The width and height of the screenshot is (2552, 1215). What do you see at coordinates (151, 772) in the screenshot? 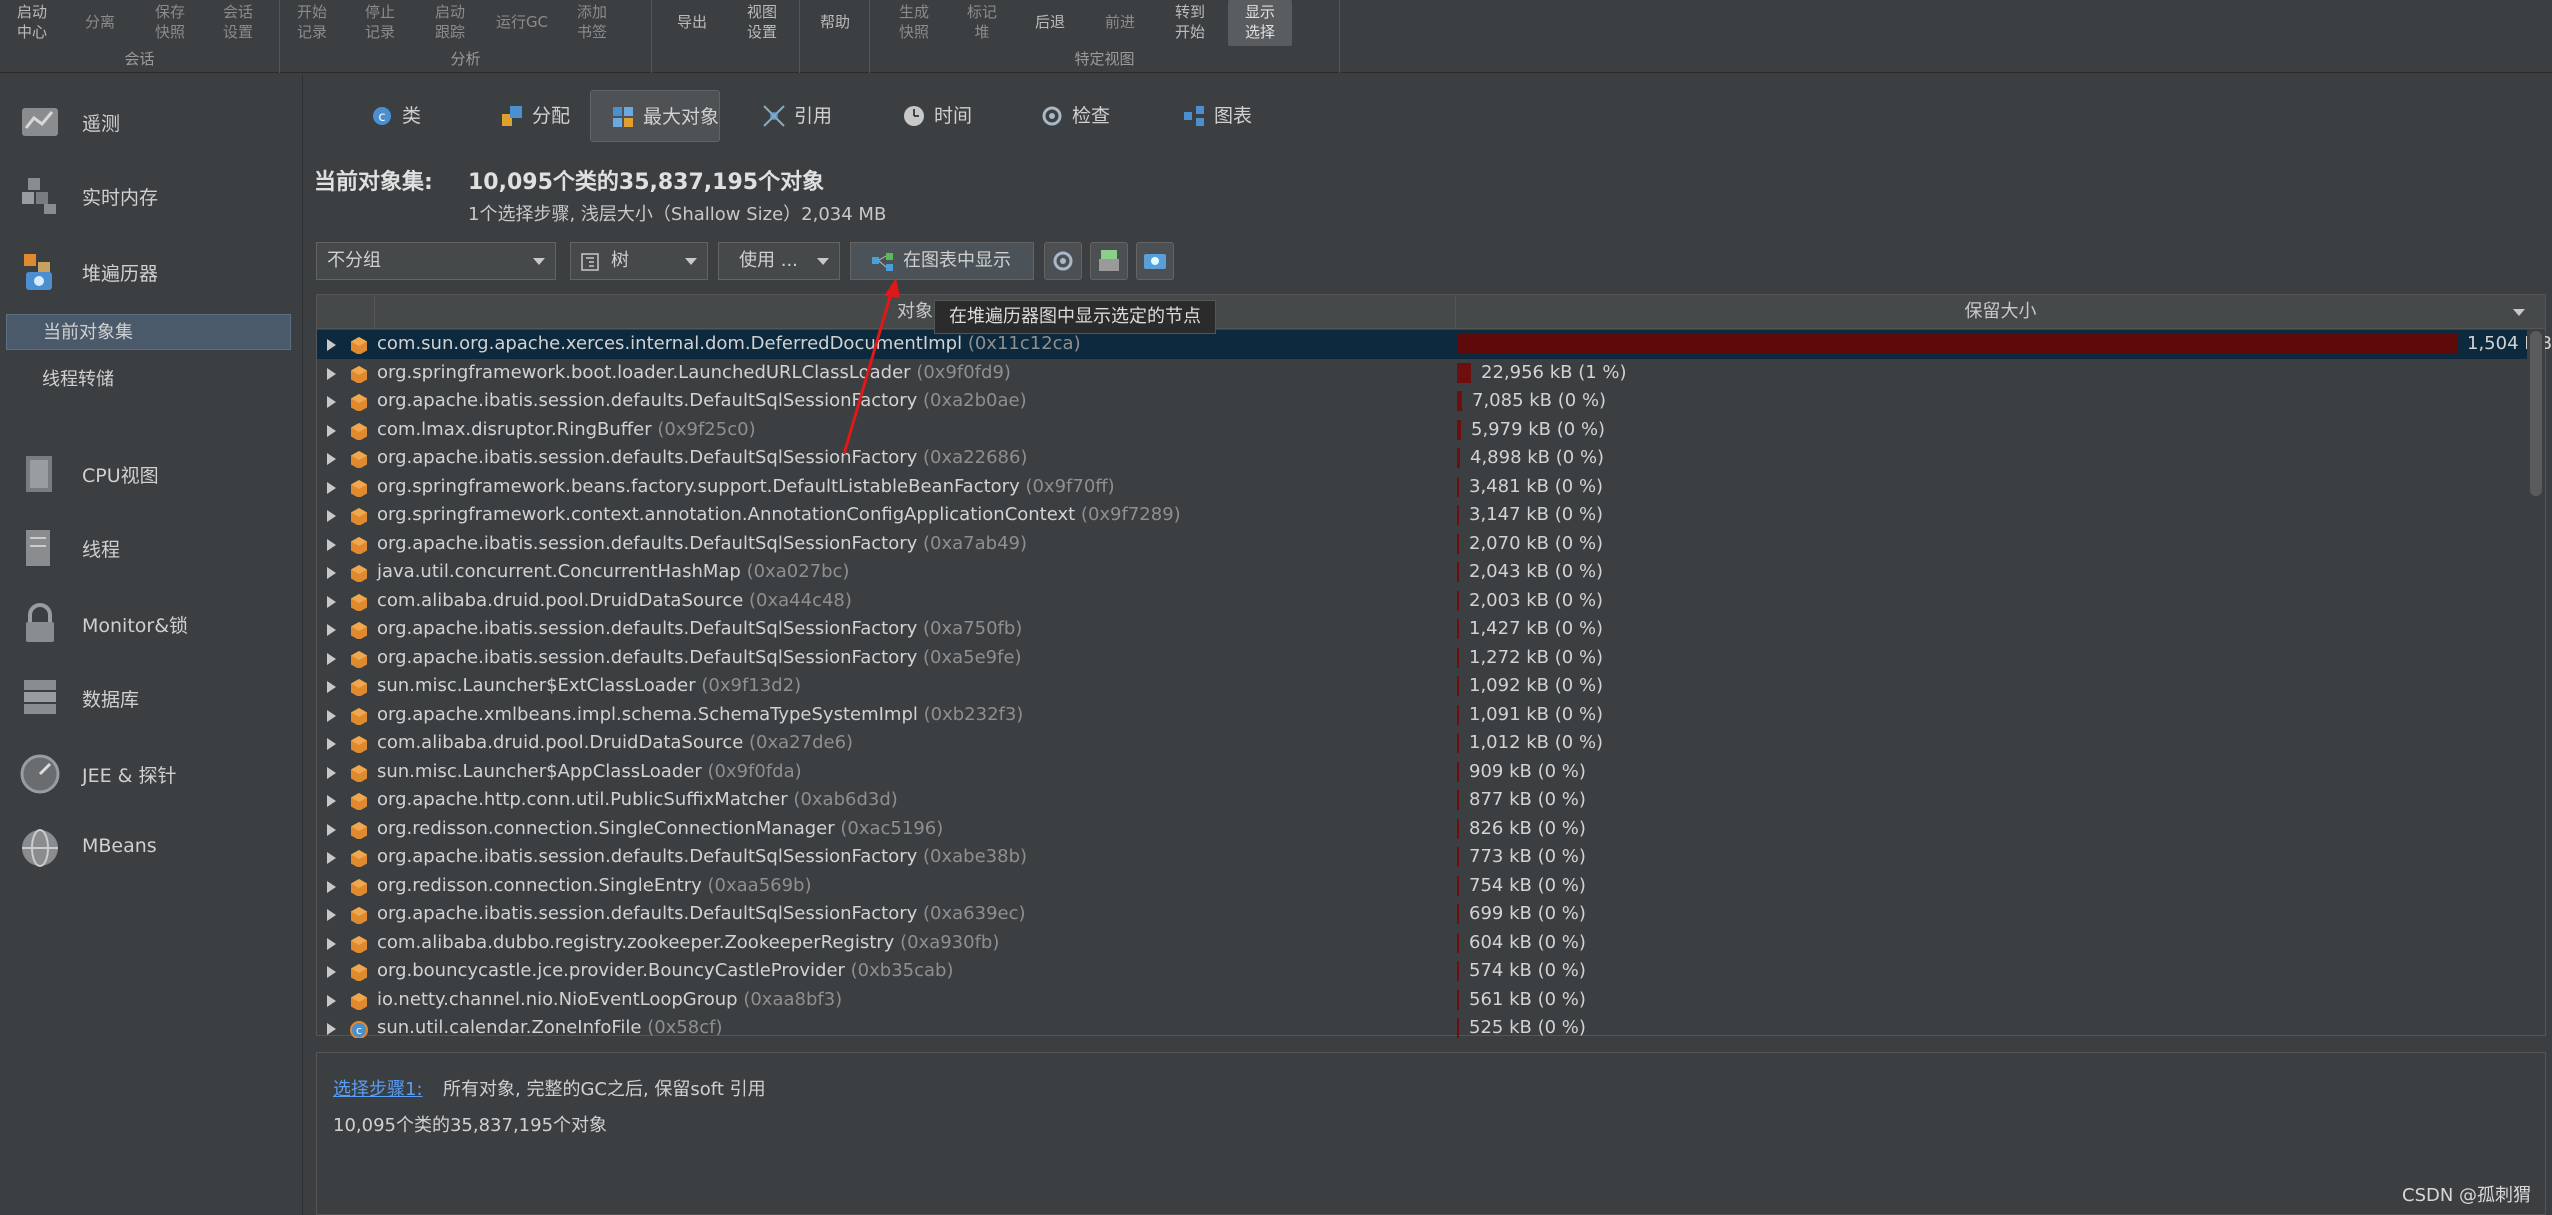
I see `sidebar-item-7: JEE & 探针` at bounding box center [151, 772].